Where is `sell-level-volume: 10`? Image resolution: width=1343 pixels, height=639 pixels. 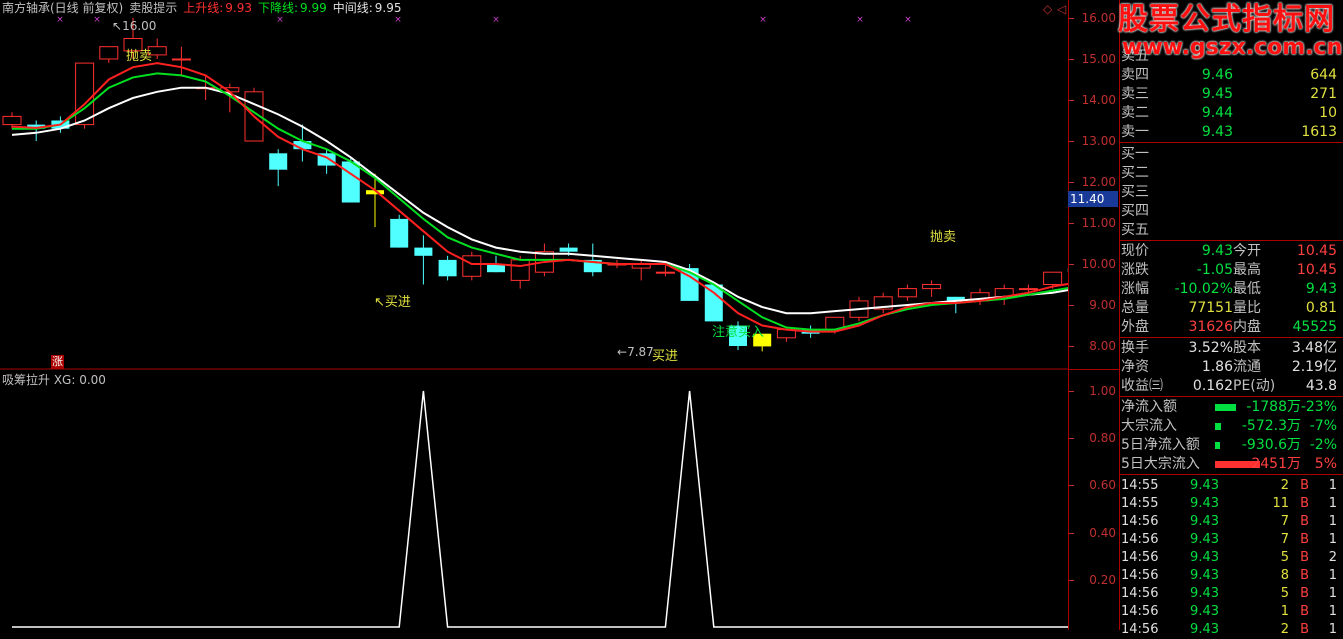 sell-level-volume: 10 is located at coordinates (1328, 113).